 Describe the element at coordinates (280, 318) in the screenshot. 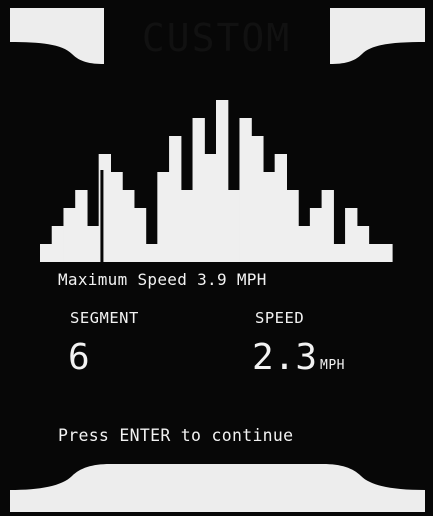

I see `speed-label: SPEED` at that location.